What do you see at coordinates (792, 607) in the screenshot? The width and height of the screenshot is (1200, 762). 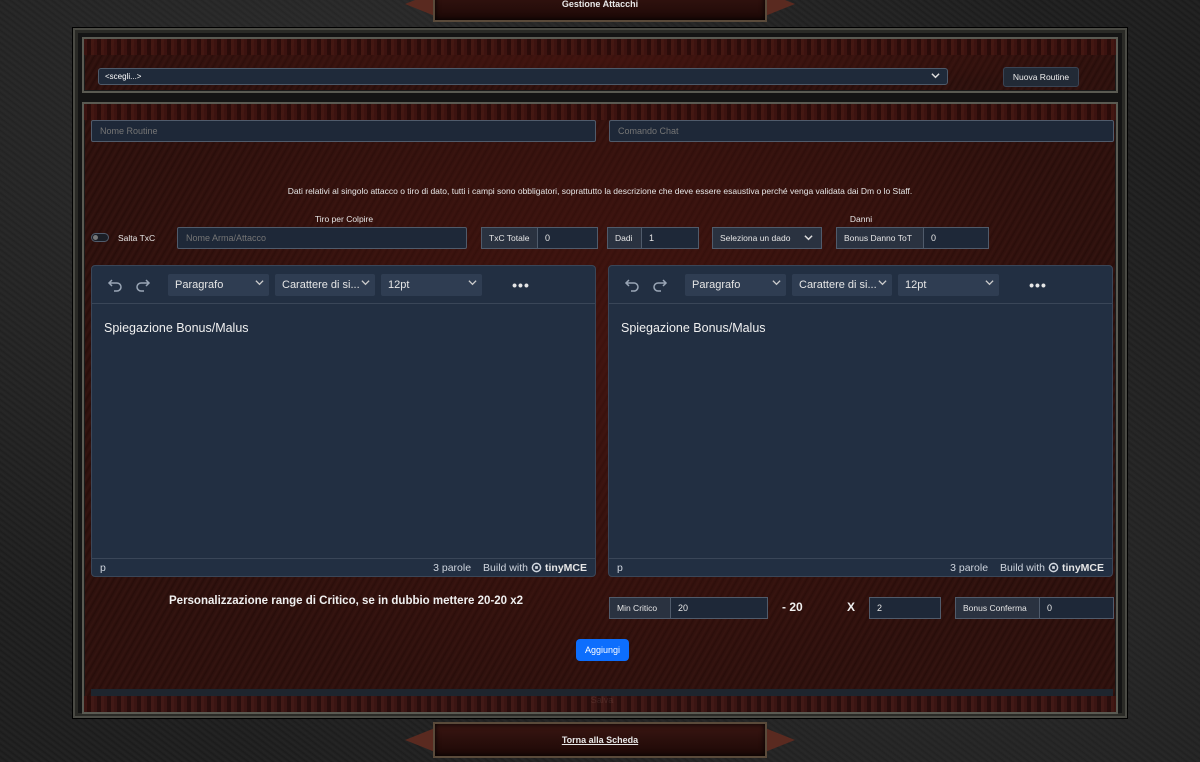 I see `max-critical-text: - 20` at bounding box center [792, 607].